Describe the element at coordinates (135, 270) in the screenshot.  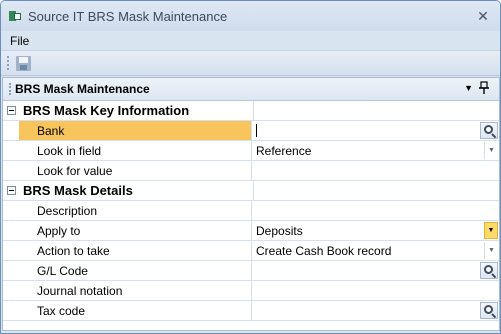
I see `property-name: G/L Code` at that location.